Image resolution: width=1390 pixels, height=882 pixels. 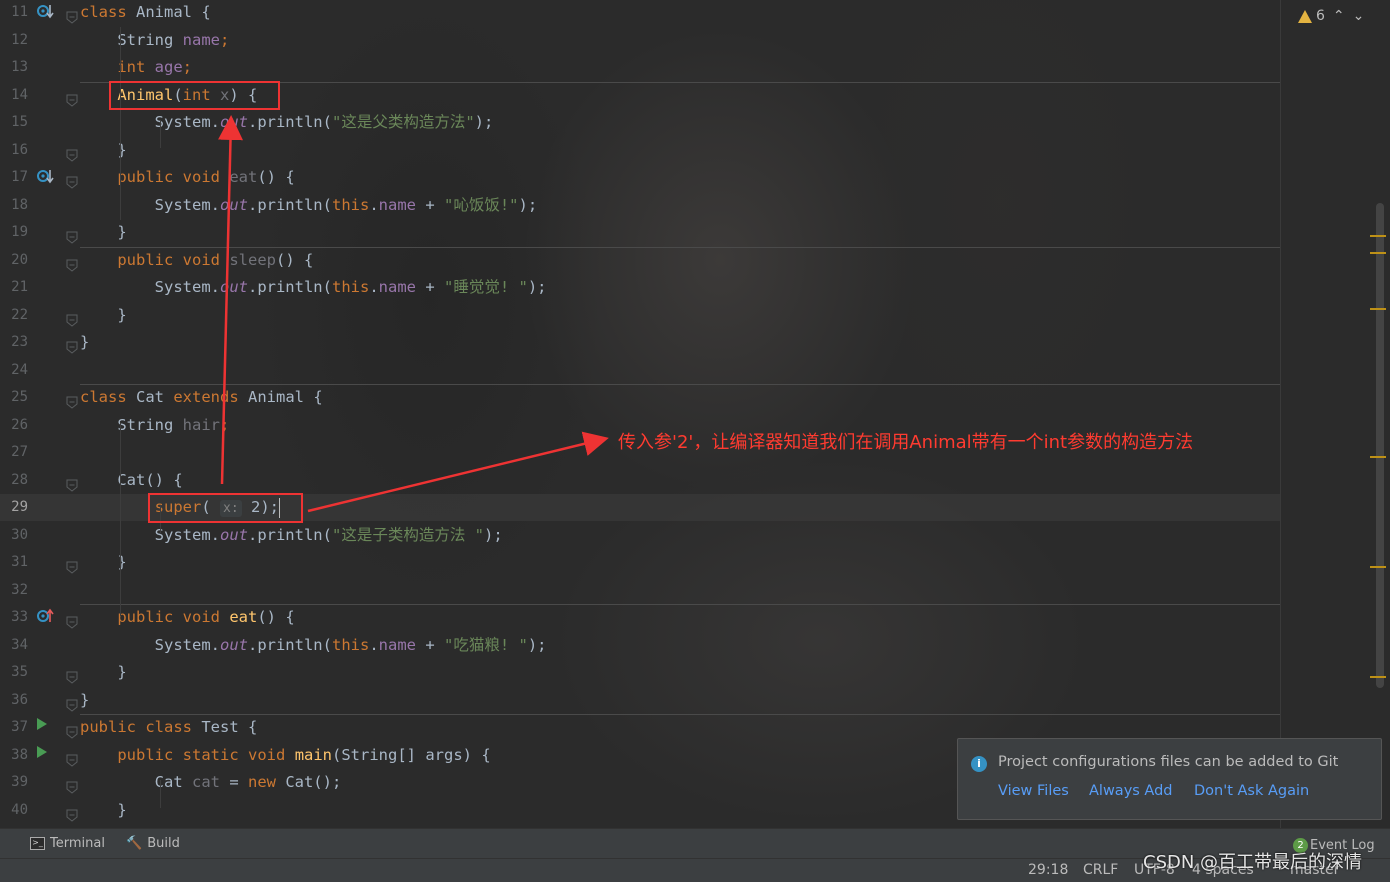 What do you see at coordinates (1100, 870) in the screenshot?
I see `line-separator: CRLF` at bounding box center [1100, 870].